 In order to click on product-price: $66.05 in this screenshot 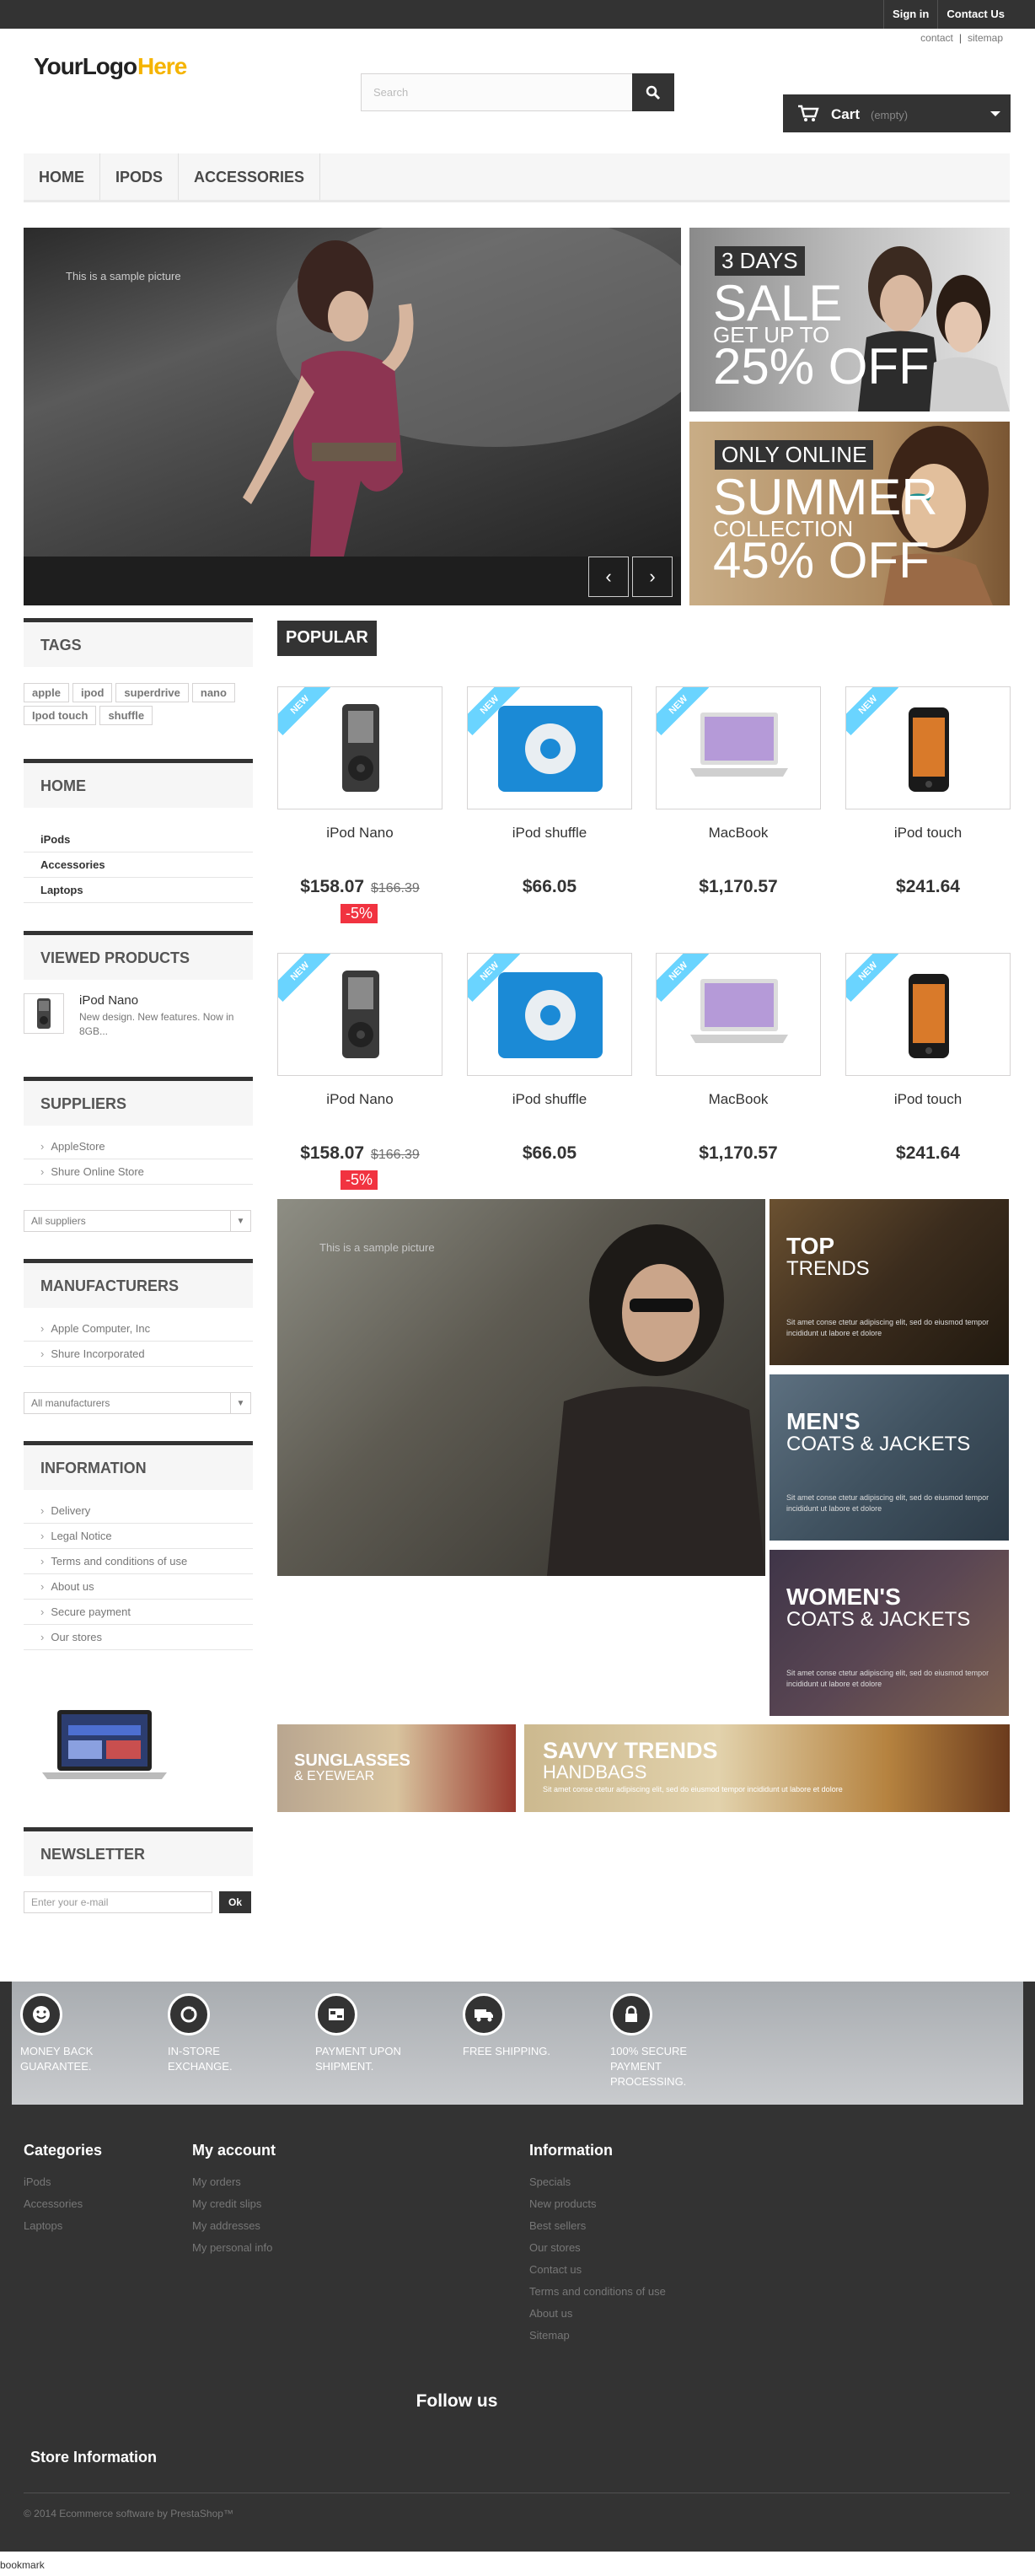, I will do `click(549, 887)`.